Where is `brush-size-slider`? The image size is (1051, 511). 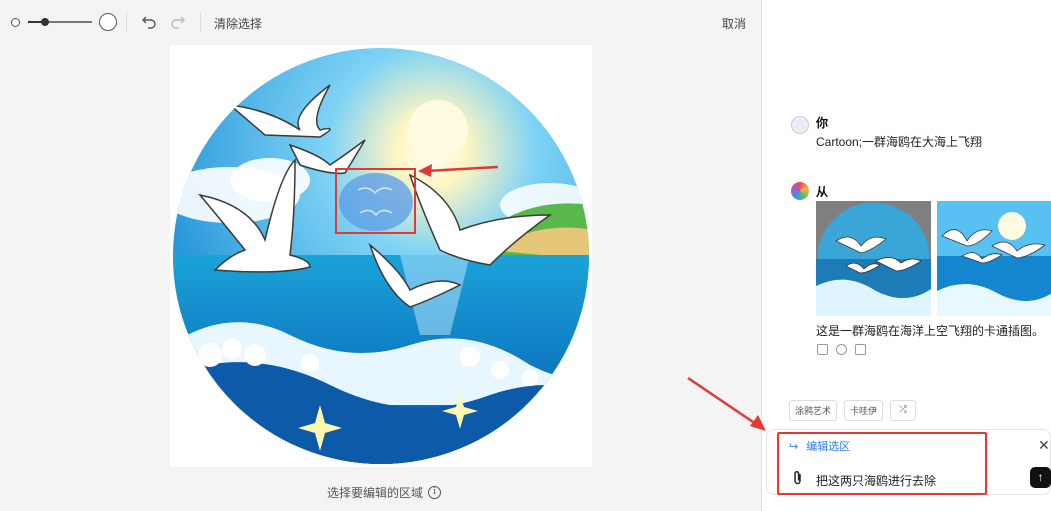
brush-size-slider is located at coordinates (60, 22).